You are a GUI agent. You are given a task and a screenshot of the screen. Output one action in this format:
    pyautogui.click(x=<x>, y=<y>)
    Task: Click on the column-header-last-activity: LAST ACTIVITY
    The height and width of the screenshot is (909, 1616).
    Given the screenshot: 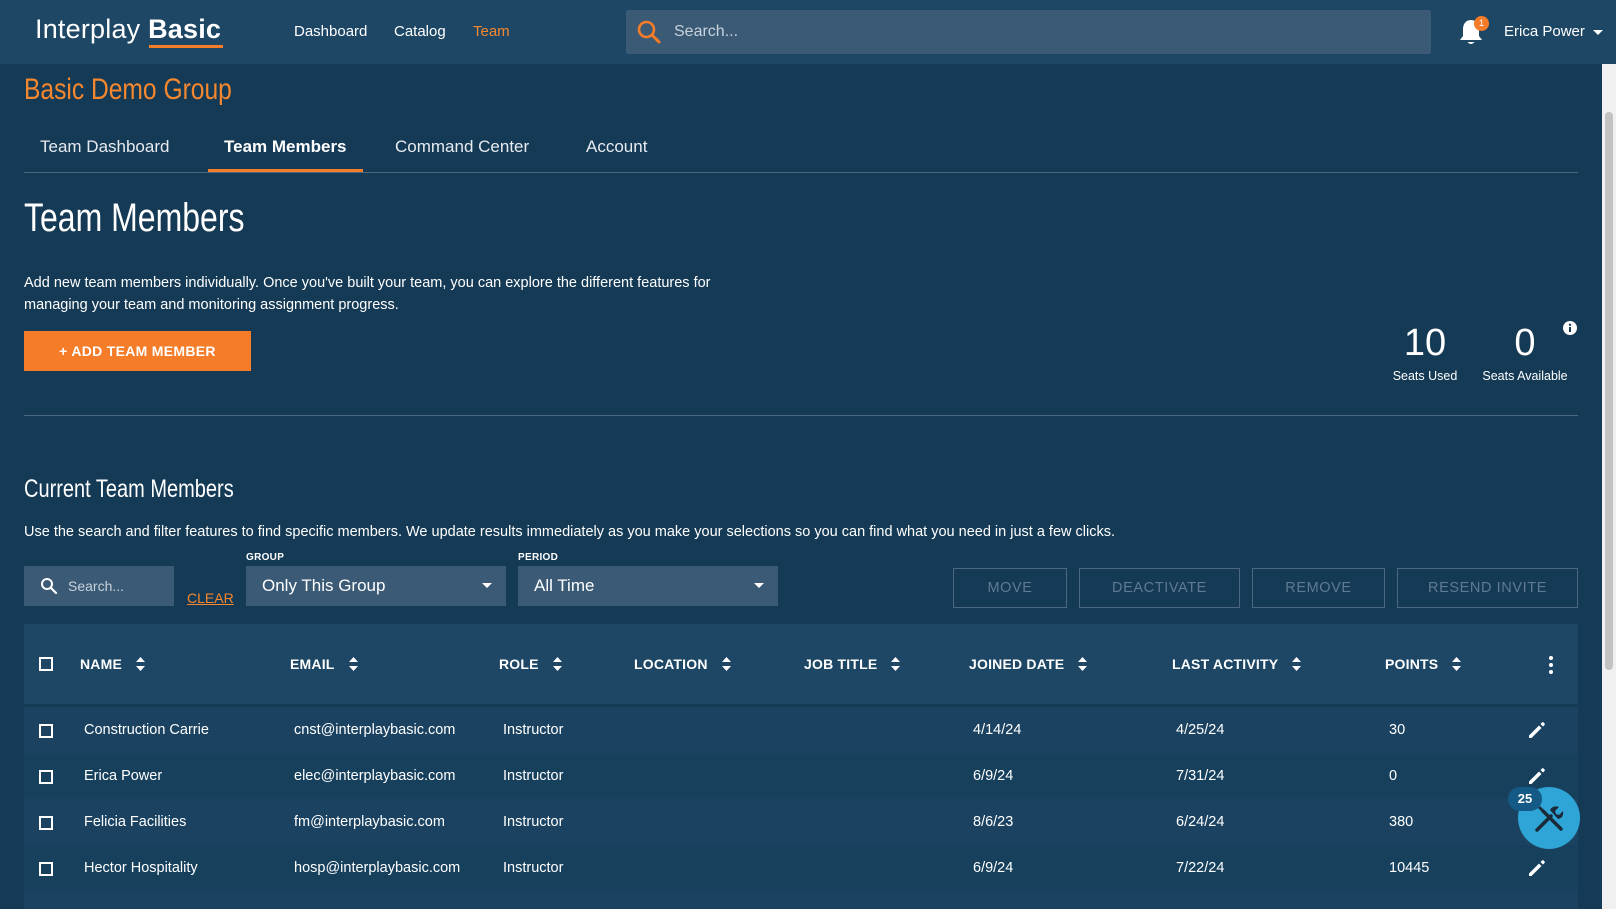 What is the action you would take?
    pyautogui.click(x=1237, y=664)
    